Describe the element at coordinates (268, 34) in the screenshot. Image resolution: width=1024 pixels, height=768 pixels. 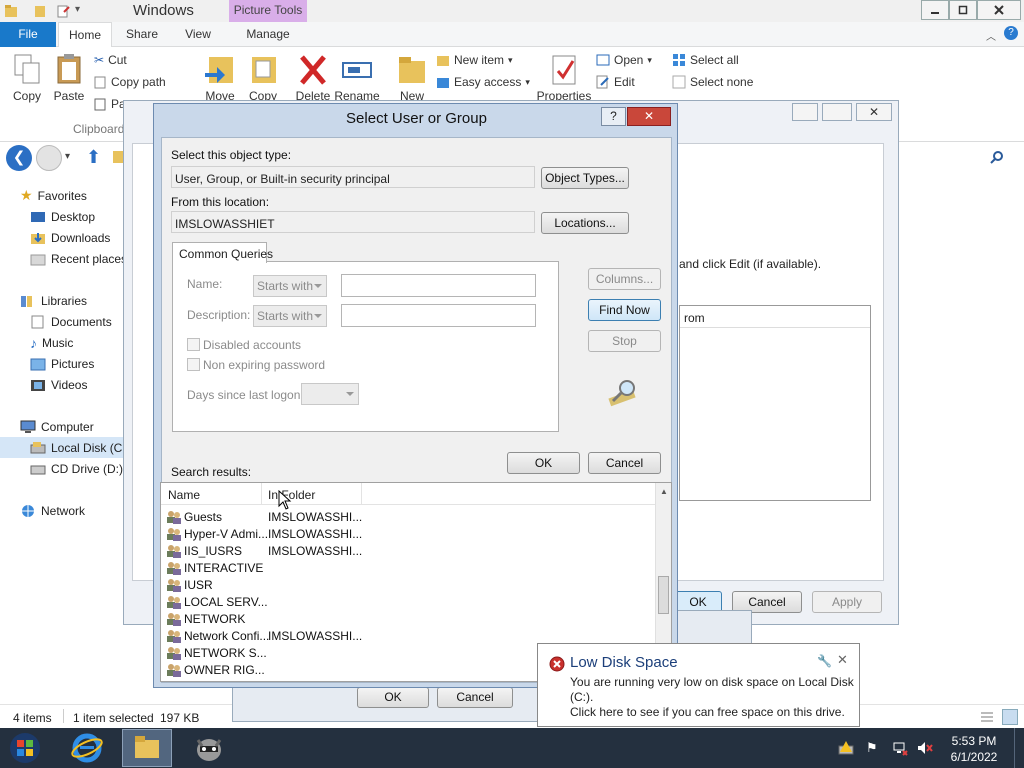
I see `tab-manage: Manage` at that location.